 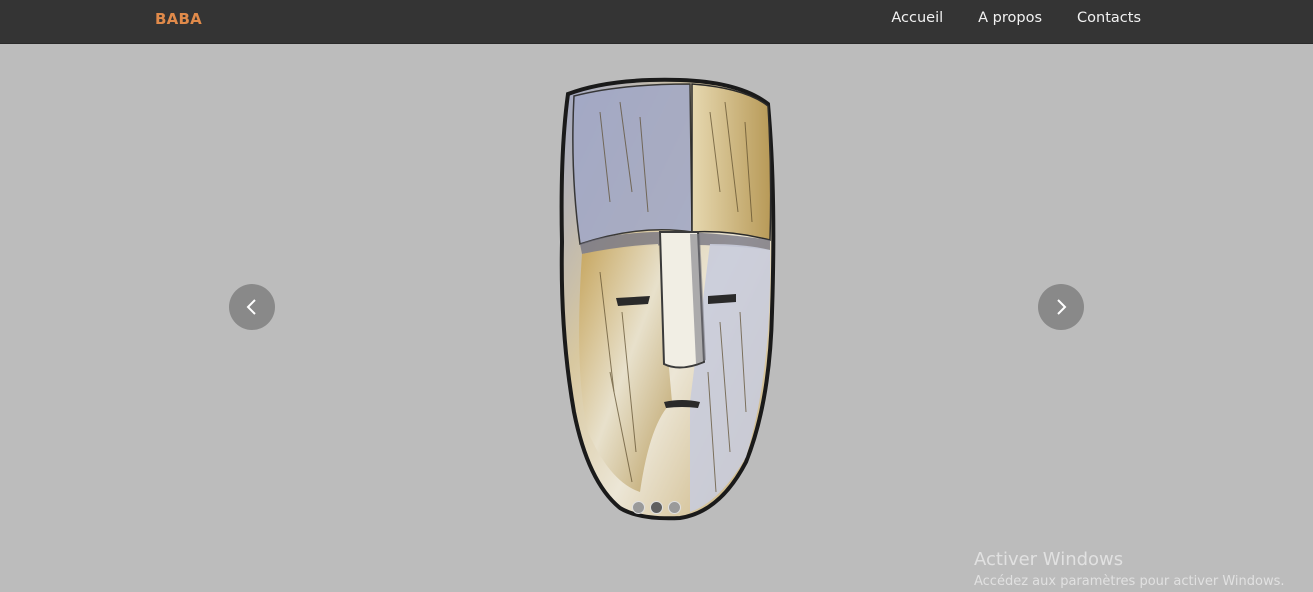 What do you see at coordinates (178, 19) in the screenshot?
I see `brand-logo: BABA` at bounding box center [178, 19].